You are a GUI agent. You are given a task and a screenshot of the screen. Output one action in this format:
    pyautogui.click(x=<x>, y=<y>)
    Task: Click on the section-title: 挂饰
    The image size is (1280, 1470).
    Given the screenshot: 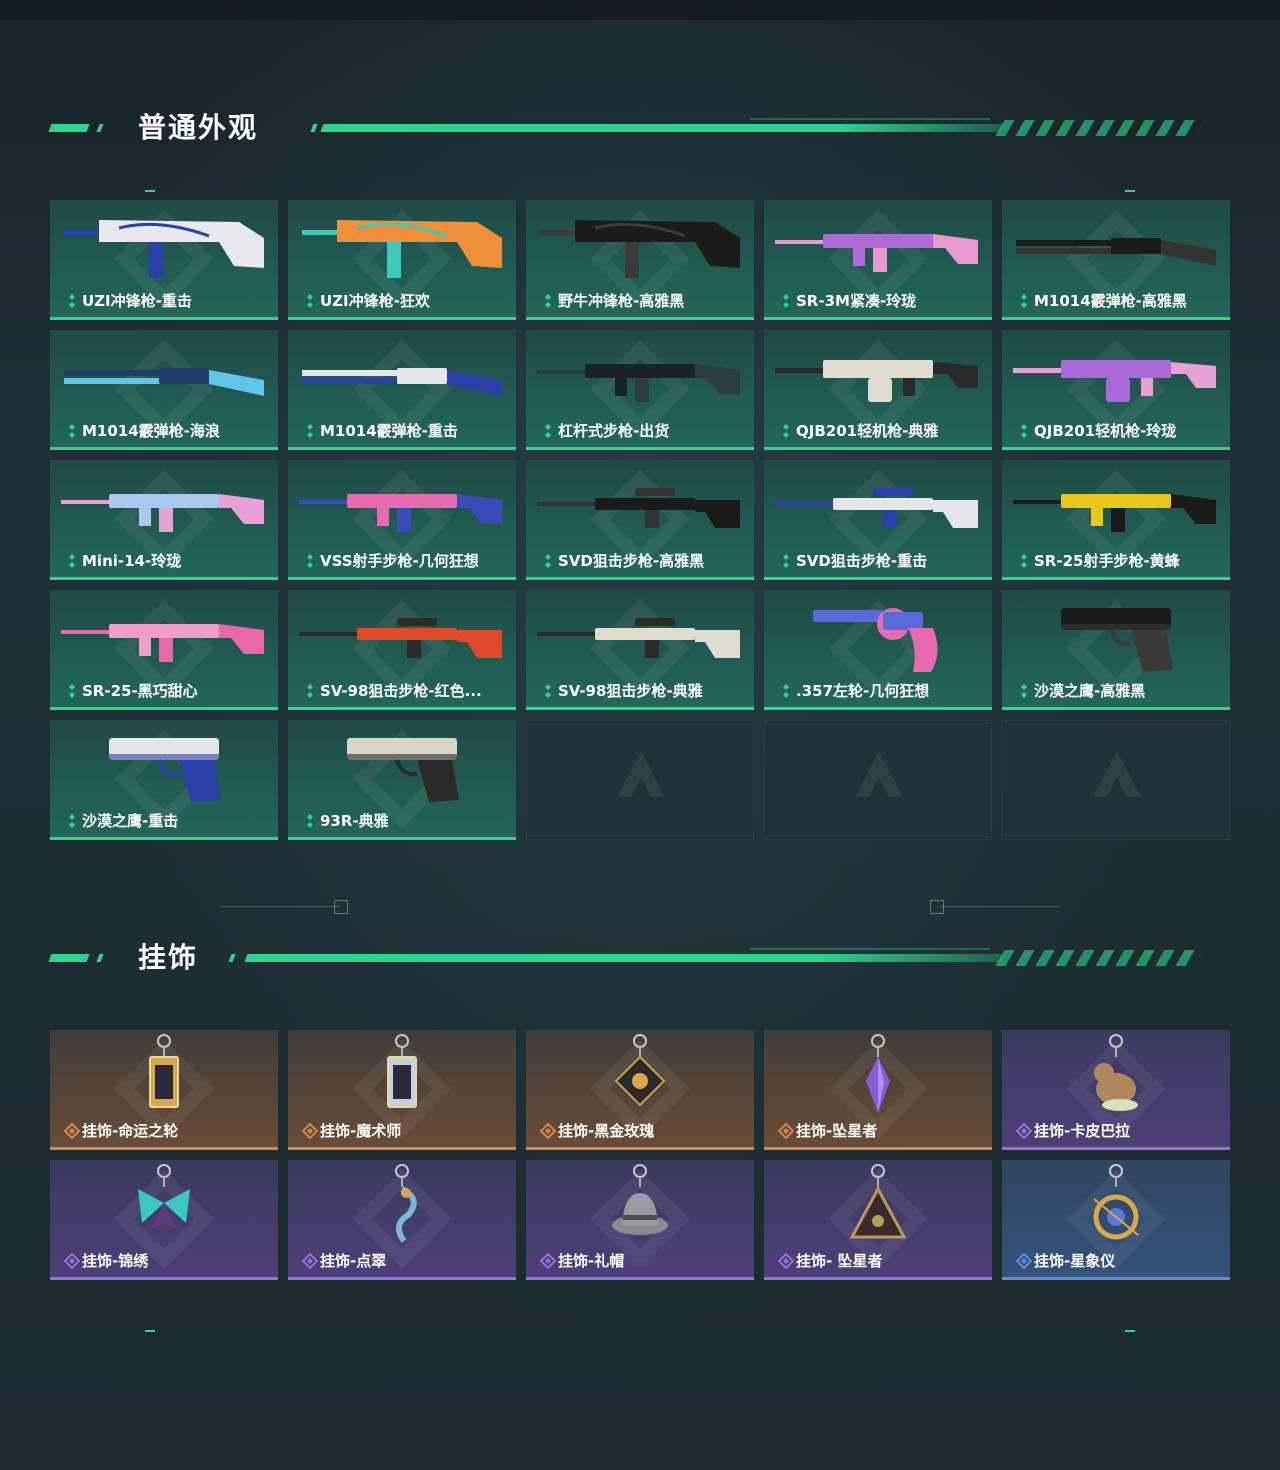 What is the action you would take?
    pyautogui.click(x=168, y=957)
    